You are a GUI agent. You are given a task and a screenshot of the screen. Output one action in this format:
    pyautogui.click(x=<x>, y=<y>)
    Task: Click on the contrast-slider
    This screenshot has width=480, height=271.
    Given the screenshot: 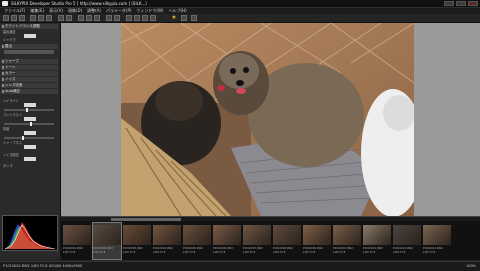 What is the action you would take?
    pyautogui.click(x=29, y=124)
    